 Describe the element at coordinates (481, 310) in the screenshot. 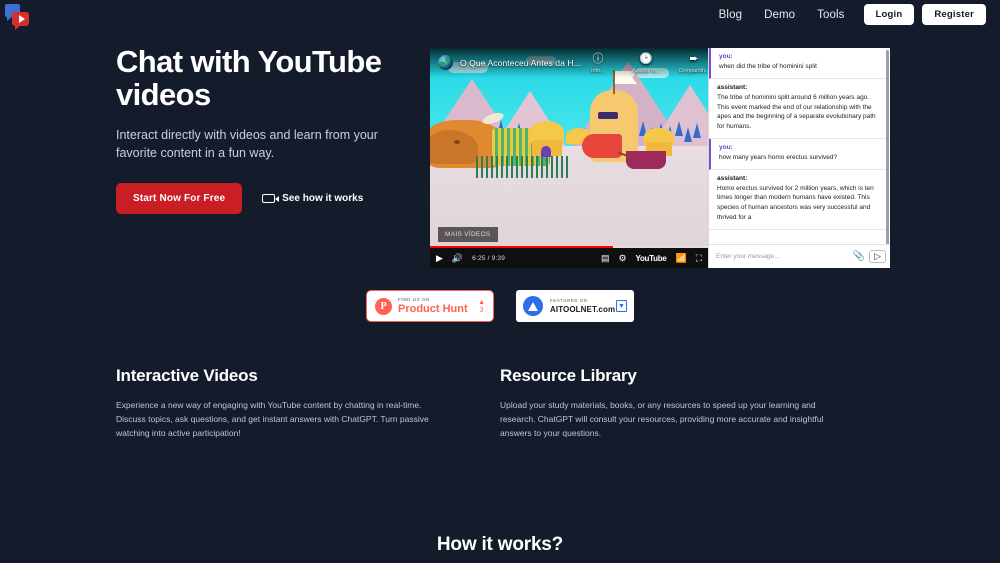

I see `upvote-count: 3` at that location.